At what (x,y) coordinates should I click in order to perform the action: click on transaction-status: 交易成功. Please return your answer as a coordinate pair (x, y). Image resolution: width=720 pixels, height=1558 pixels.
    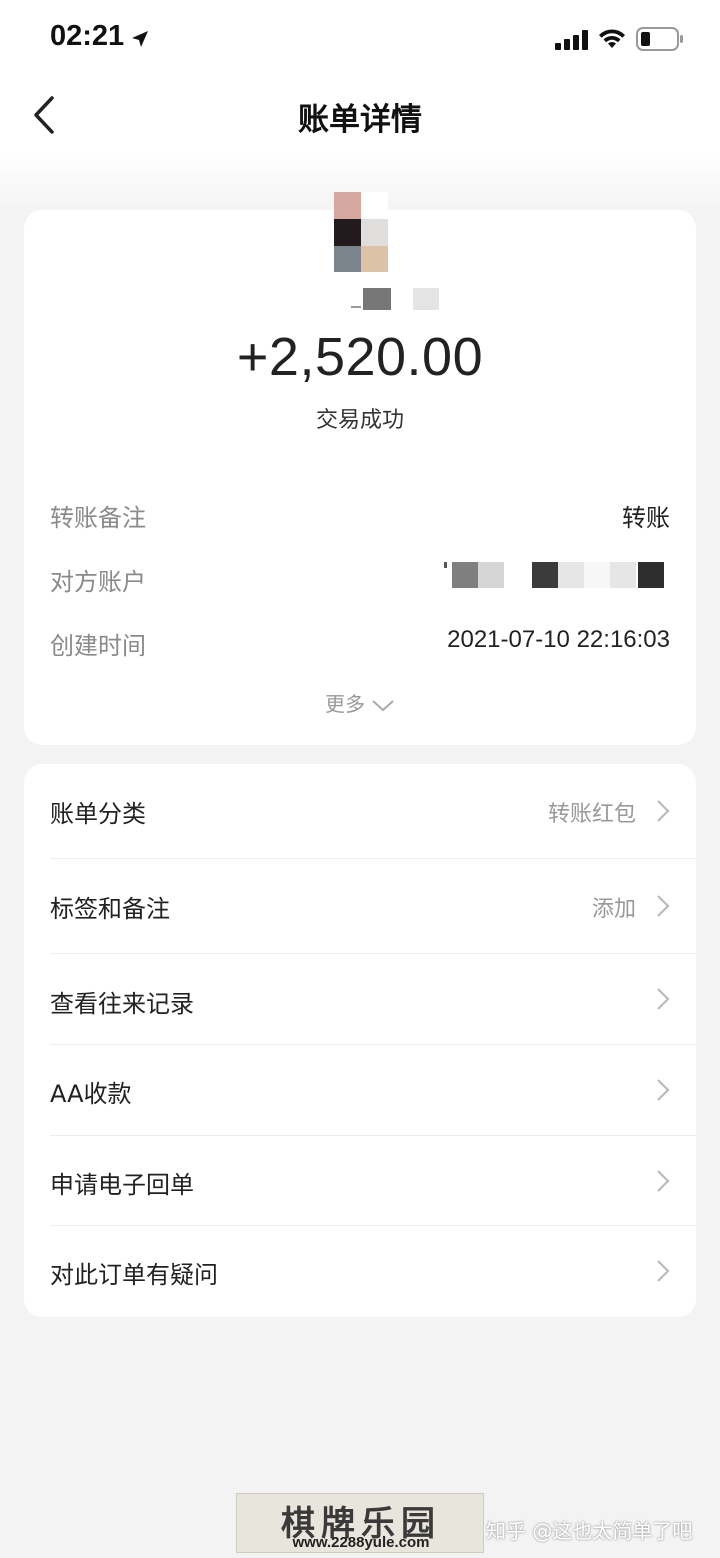
    Looking at the image, I should click on (359, 420).